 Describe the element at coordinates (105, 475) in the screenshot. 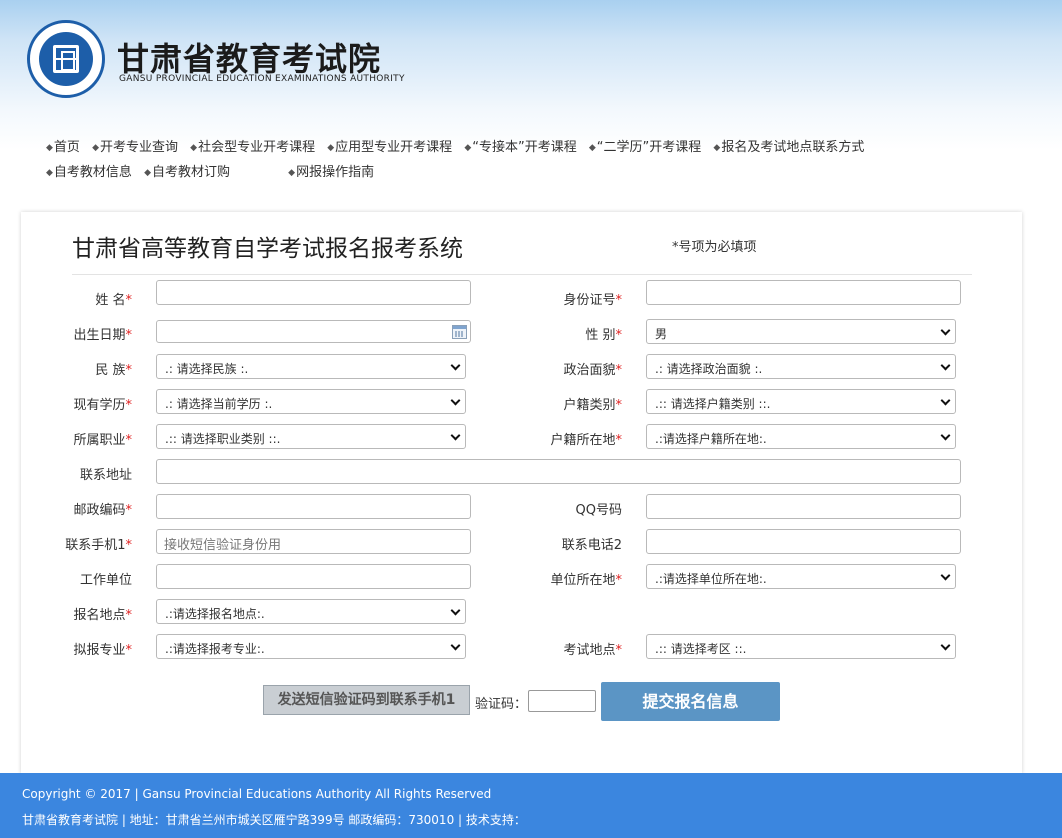

I see `label-address: 联系地址` at that location.